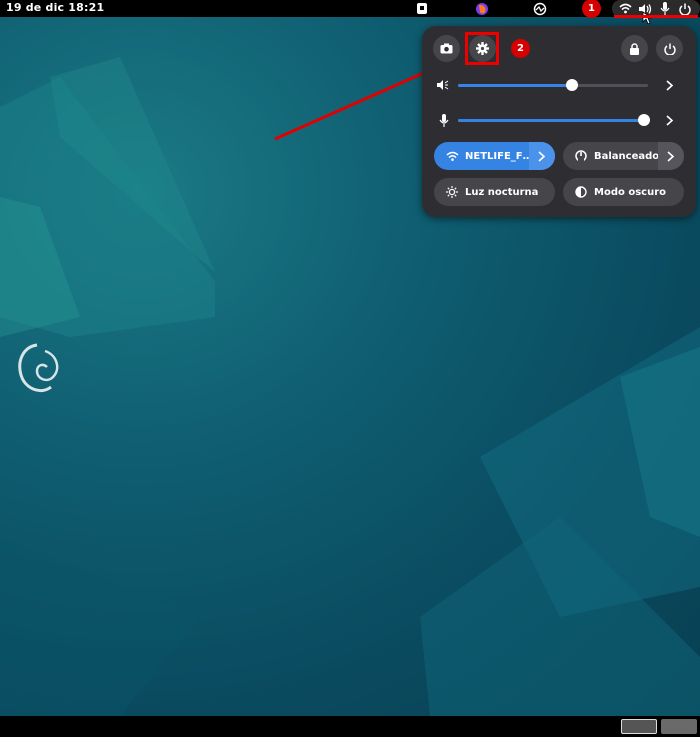 The height and width of the screenshot is (737, 700). I want to click on screenshot-button, so click(446, 48).